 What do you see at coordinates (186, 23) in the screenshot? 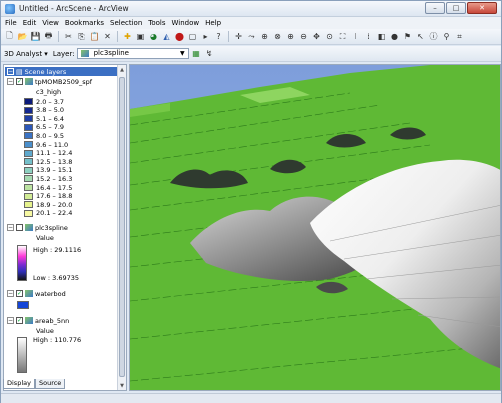
I see `menu-window: Window` at bounding box center [186, 23].